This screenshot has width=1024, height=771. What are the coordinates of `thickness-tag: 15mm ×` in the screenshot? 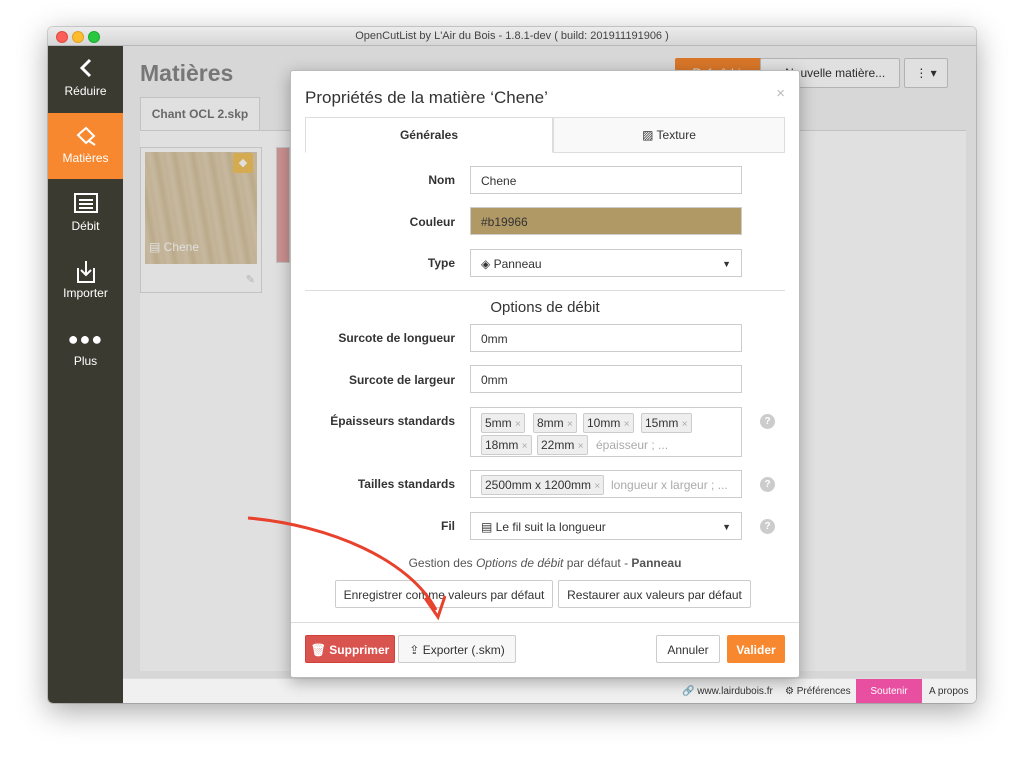 It's located at (666, 423).